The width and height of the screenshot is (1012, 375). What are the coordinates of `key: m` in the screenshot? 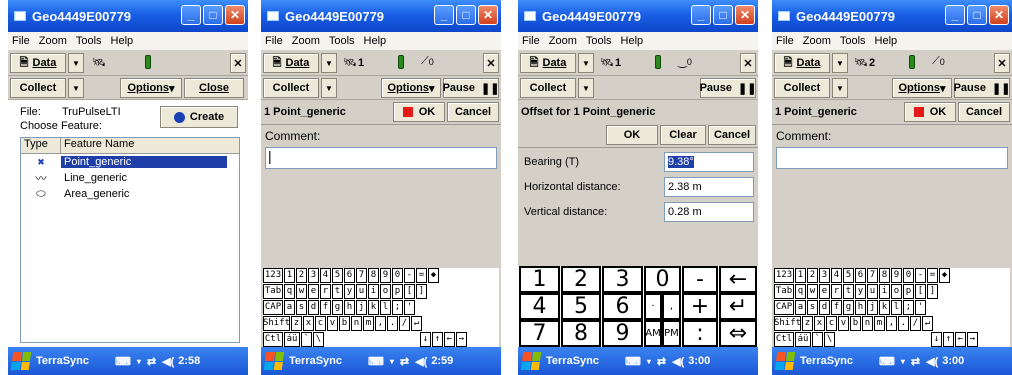 It's located at (879, 323).